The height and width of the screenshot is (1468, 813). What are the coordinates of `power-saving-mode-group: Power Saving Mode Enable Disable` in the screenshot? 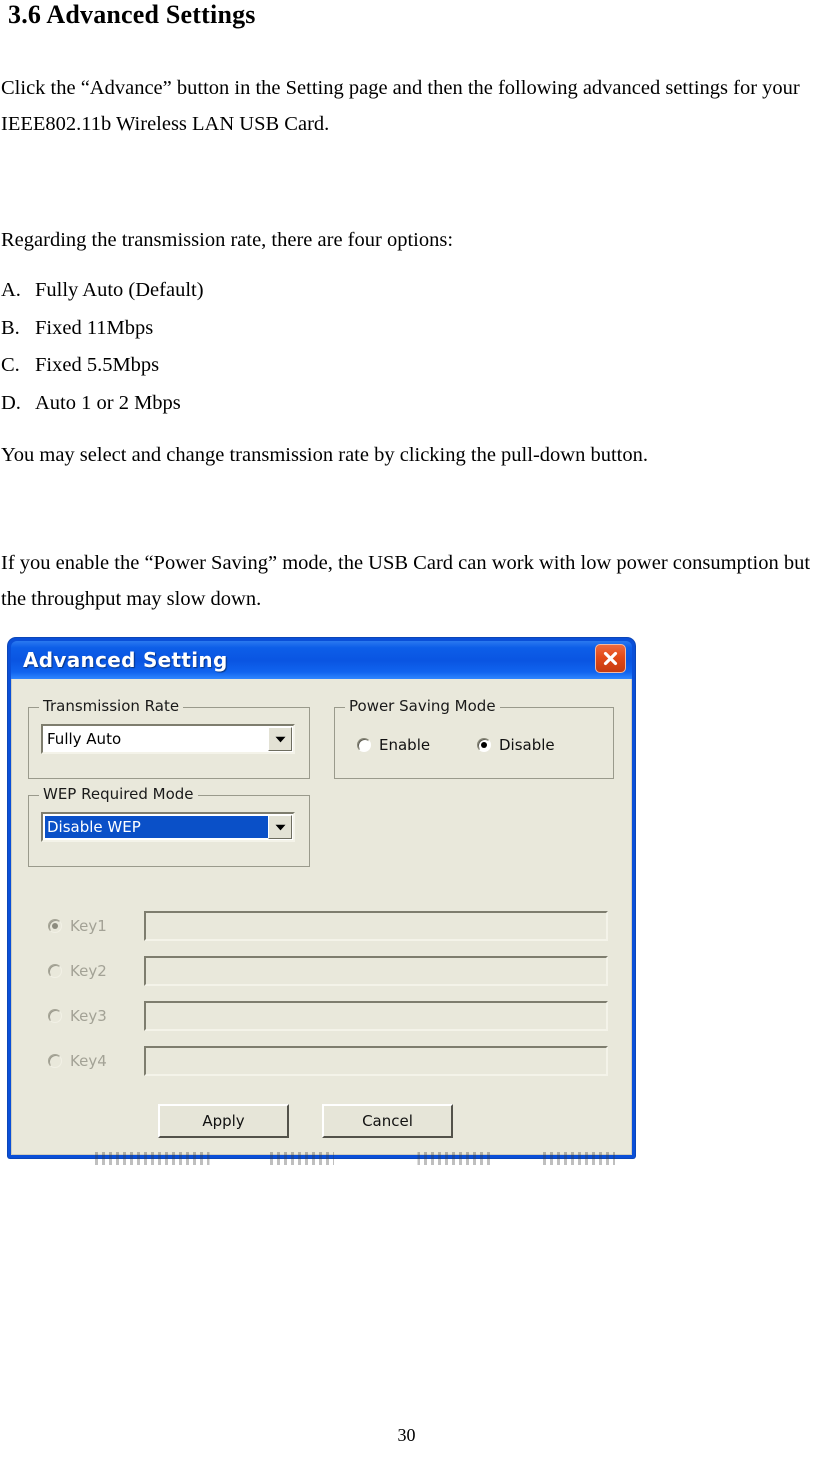 It's located at (474, 738).